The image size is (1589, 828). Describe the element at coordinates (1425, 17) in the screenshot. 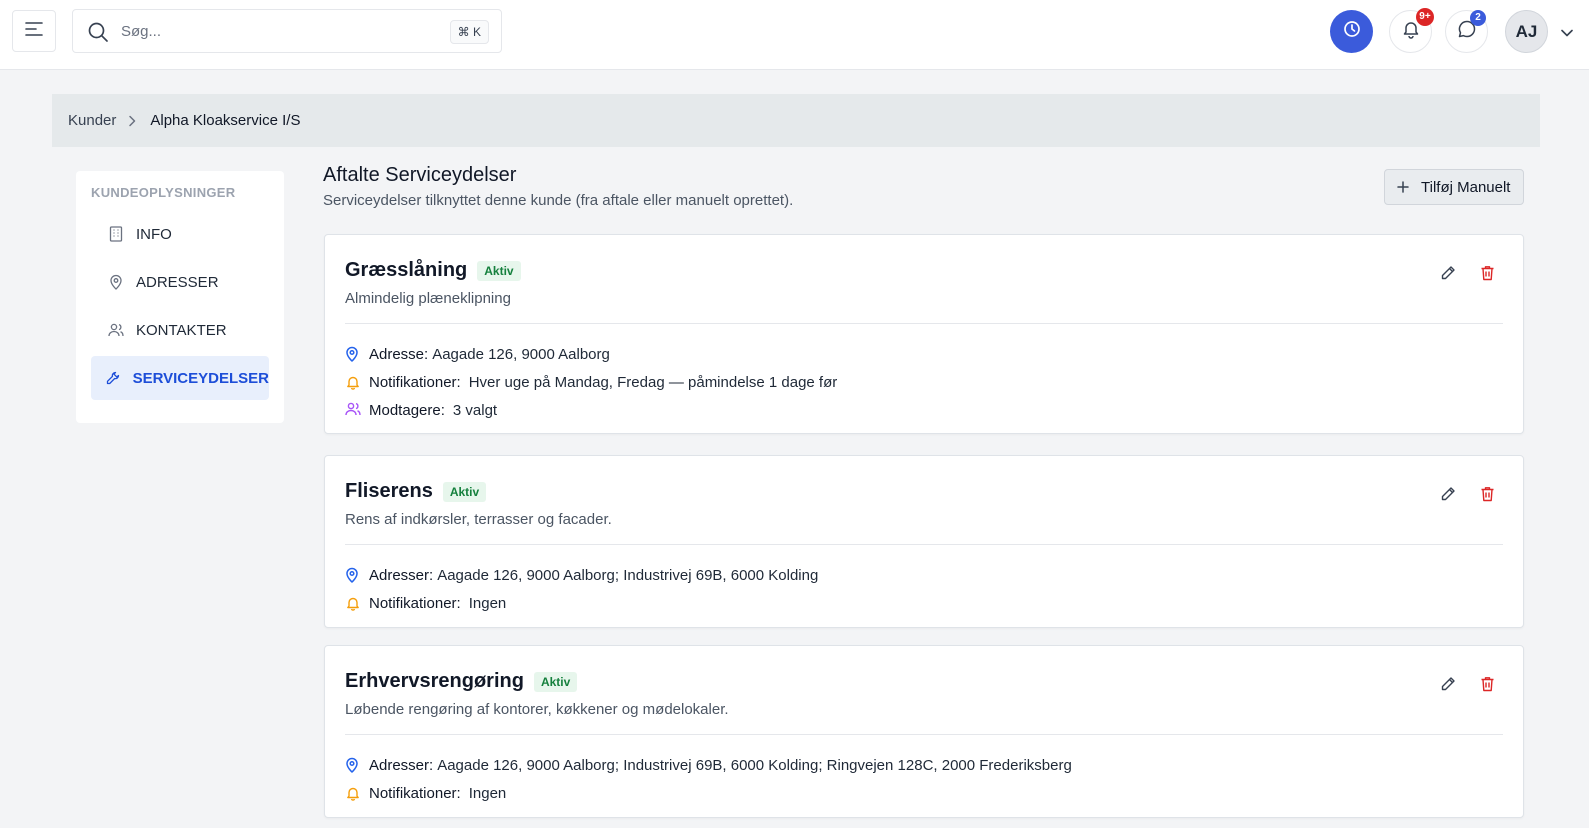

I see `notifications-badge: 9+` at that location.